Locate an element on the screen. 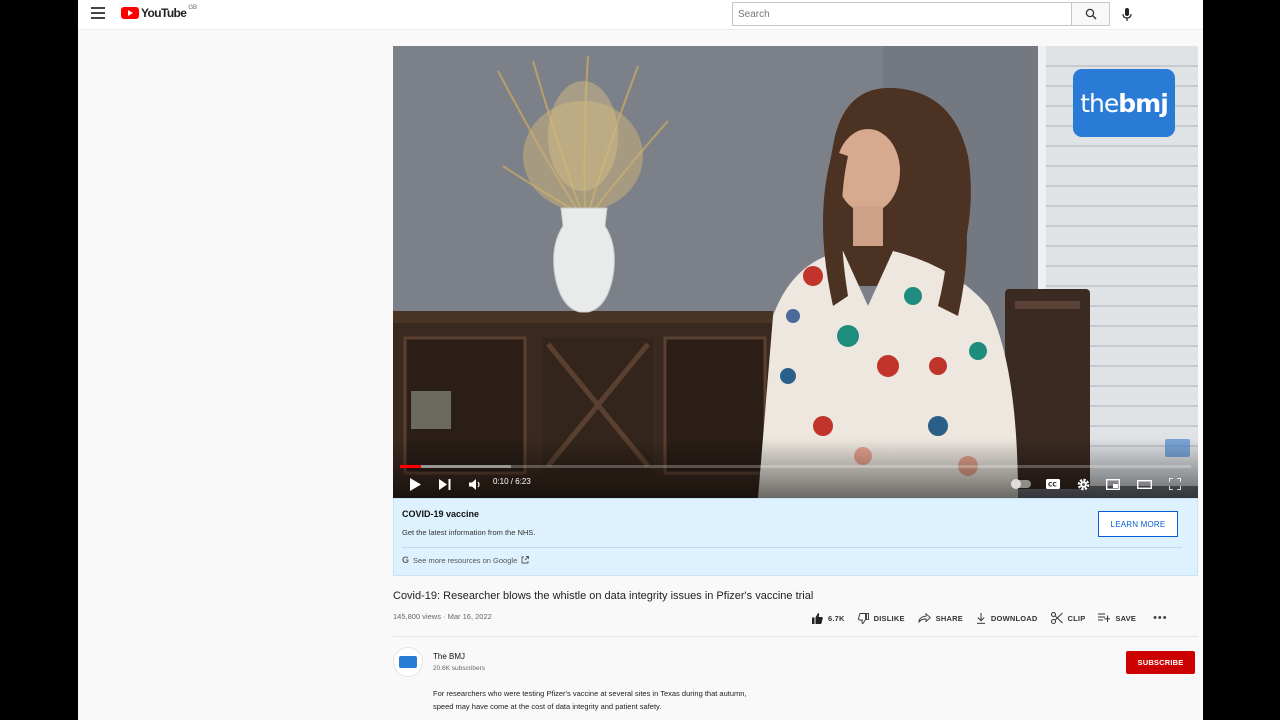 This screenshot has width=1280, height=720. search-icon is located at coordinates (1090, 14).